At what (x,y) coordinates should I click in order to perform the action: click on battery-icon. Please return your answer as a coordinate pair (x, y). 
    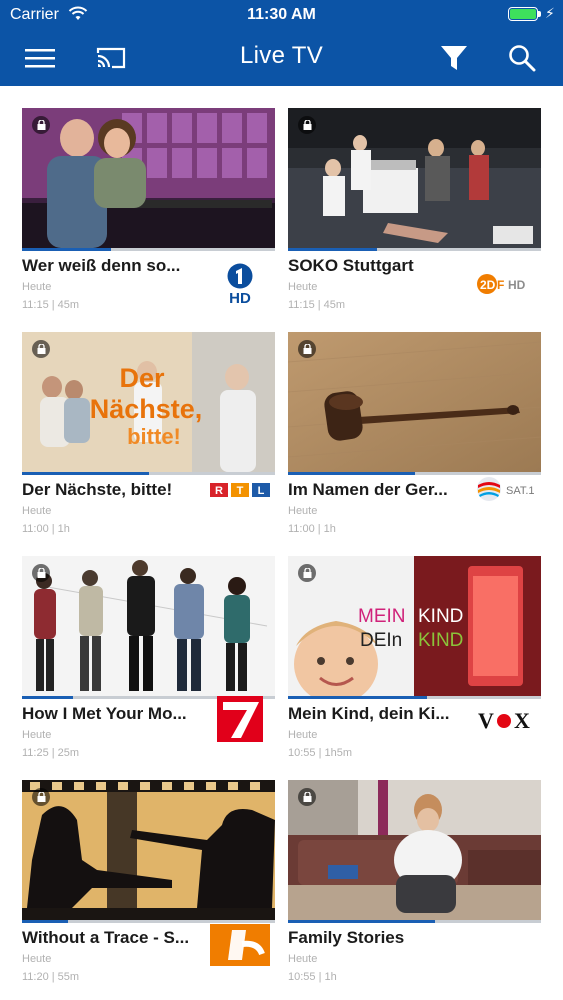
    Looking at the image, I should click on (523, 14).